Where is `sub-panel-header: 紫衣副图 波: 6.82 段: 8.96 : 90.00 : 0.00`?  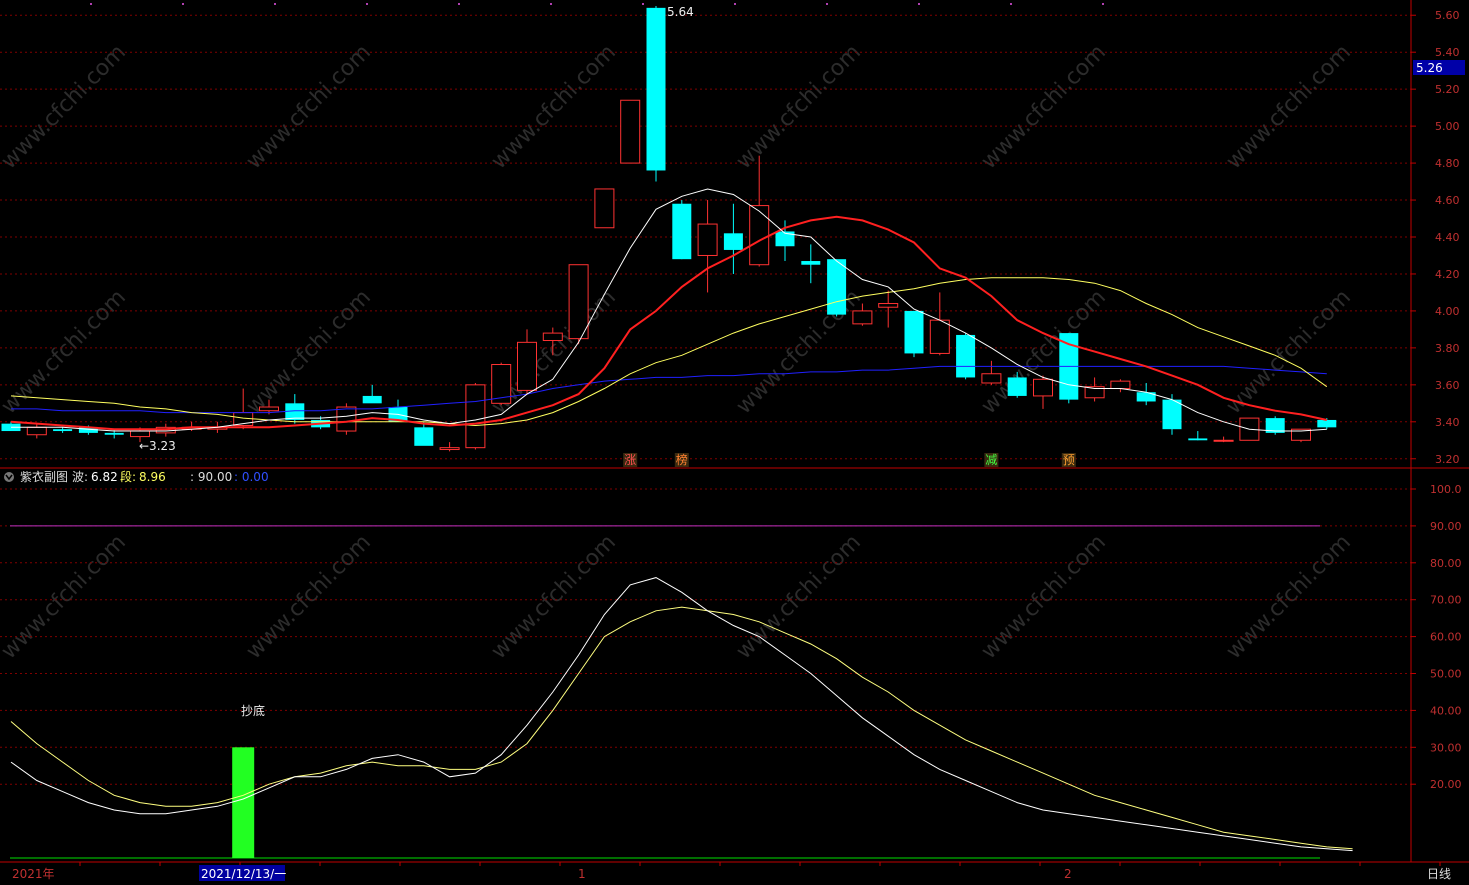 sub-panel-header: 紫衣副图 波: 6.82 段: 8.96 : 90.00 : 0.00 is located at coordinates (136, 476).